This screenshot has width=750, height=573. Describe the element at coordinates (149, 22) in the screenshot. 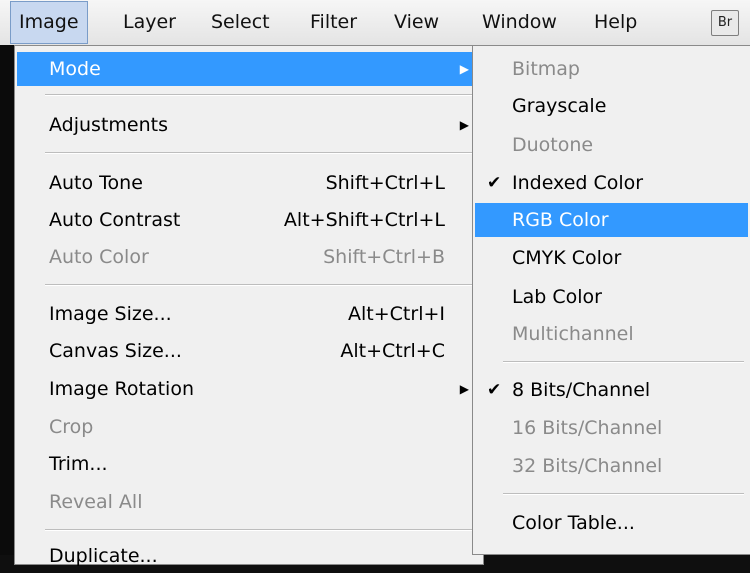

I see `menu-layer: Layer` at that location.